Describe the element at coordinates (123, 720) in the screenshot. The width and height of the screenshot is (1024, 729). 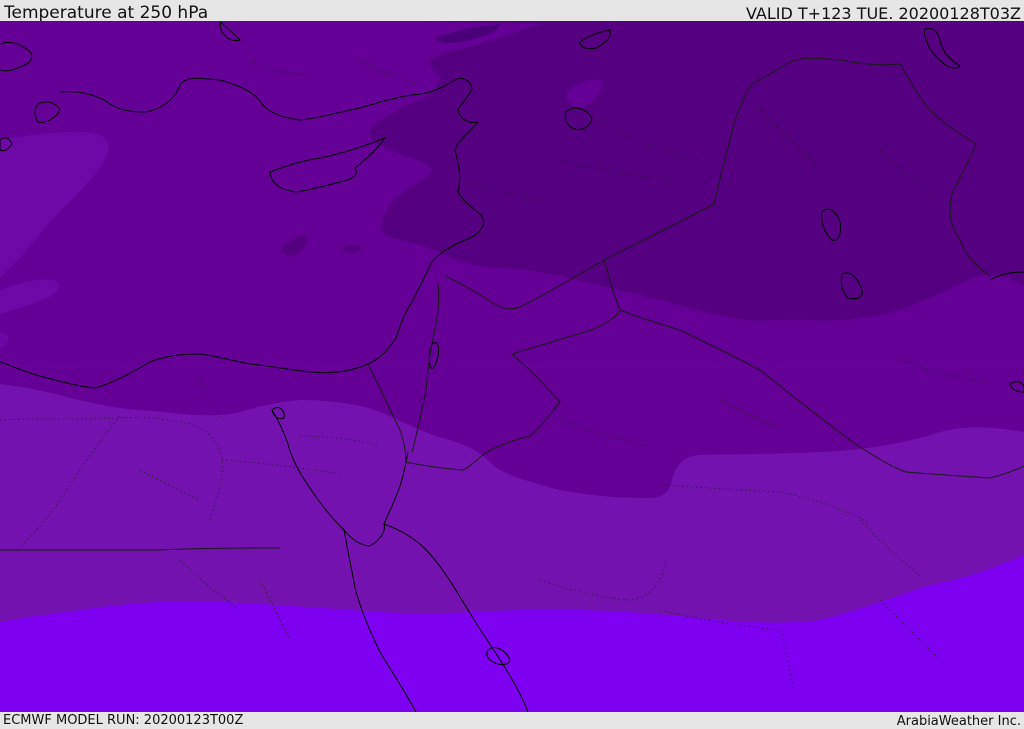
I see `model-run-label: ECMWF MODEL RUN: 20200123T00Z` at that location.